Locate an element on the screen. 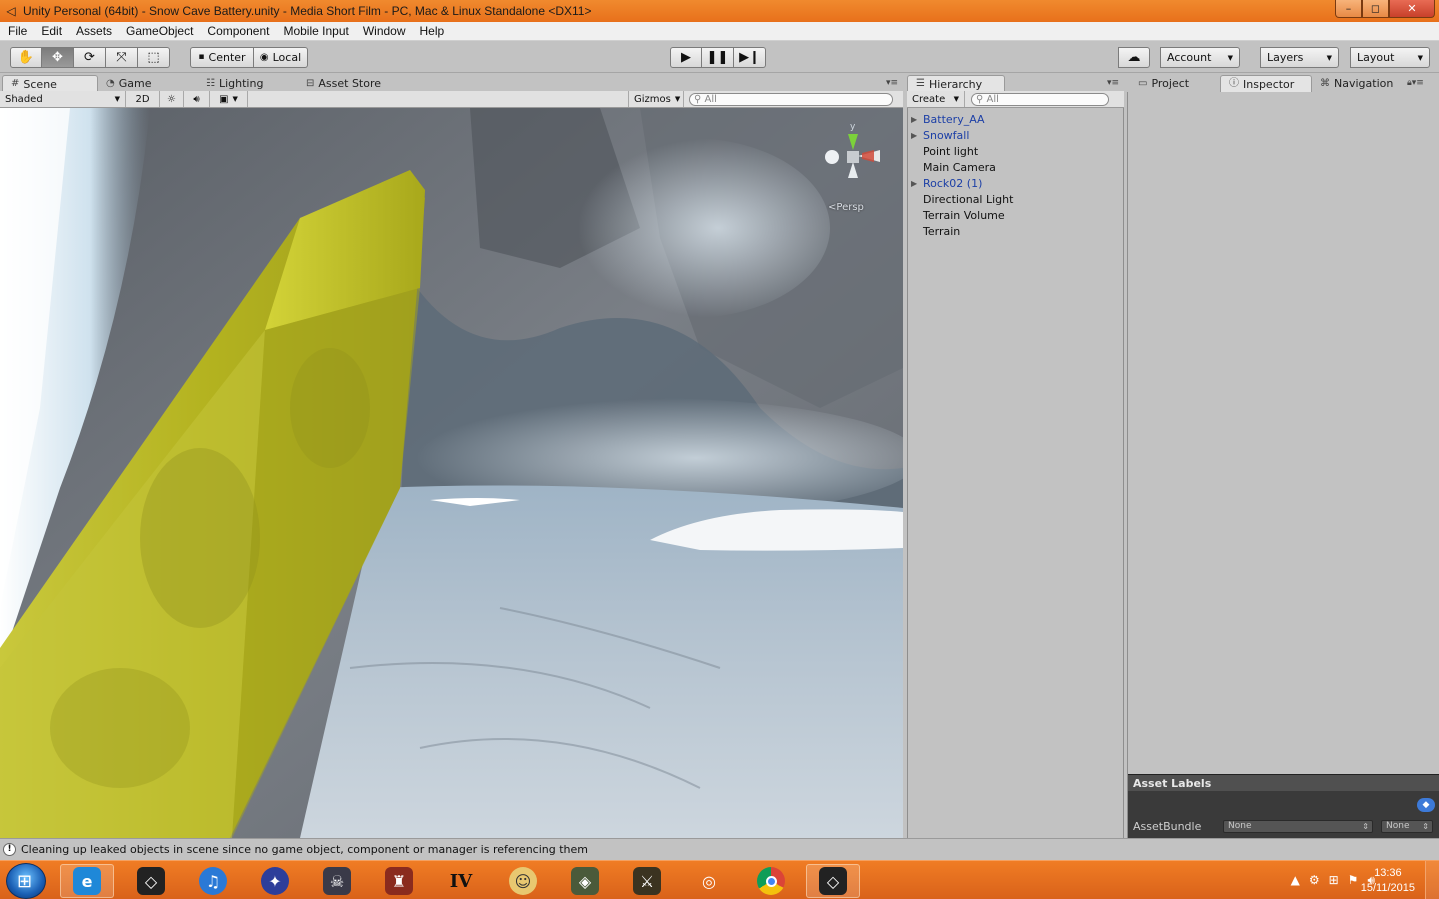  chevron-down-icon: ▼ is located at coordinates (1420, 57).